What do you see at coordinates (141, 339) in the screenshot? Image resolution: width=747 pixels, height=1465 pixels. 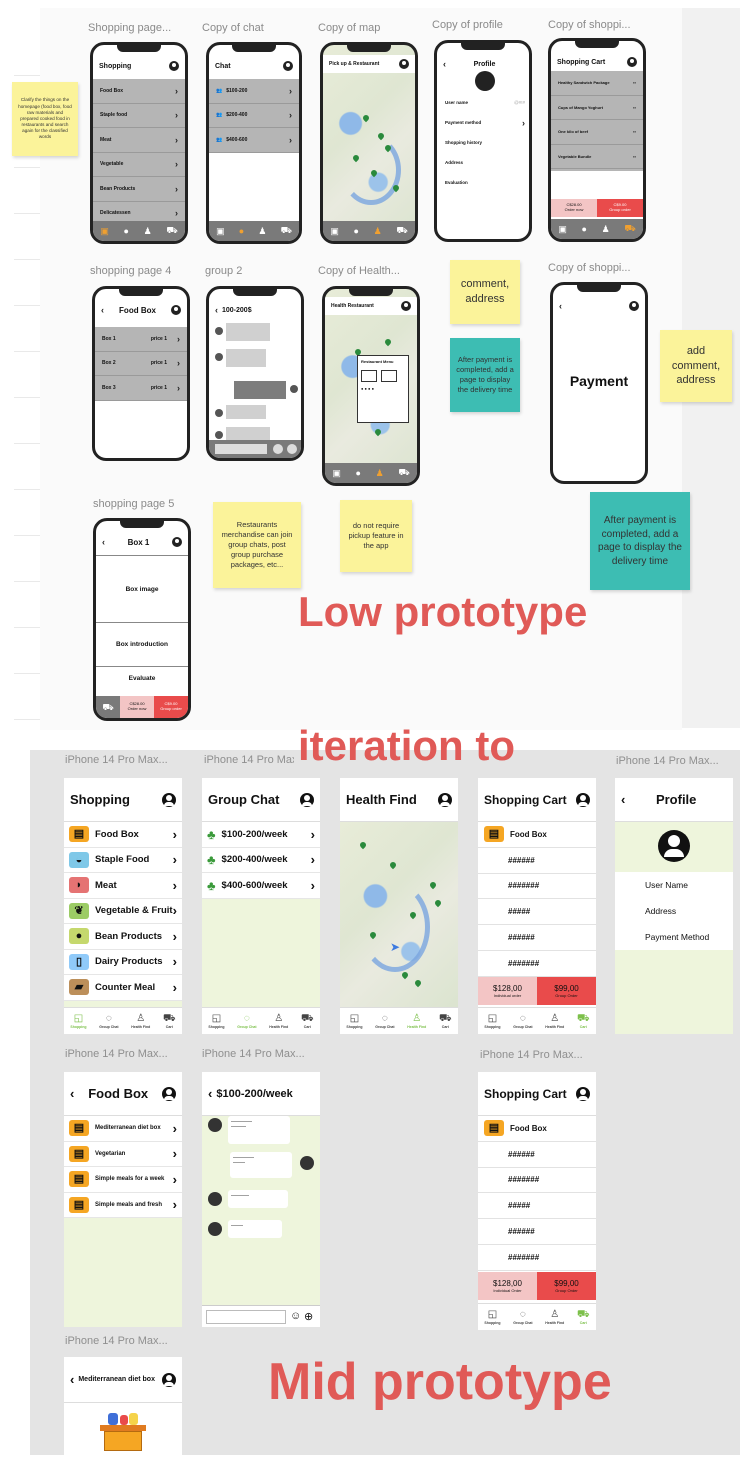 I see `list-item: Box 1 price 1 ›` at bounding box center [141, 339].